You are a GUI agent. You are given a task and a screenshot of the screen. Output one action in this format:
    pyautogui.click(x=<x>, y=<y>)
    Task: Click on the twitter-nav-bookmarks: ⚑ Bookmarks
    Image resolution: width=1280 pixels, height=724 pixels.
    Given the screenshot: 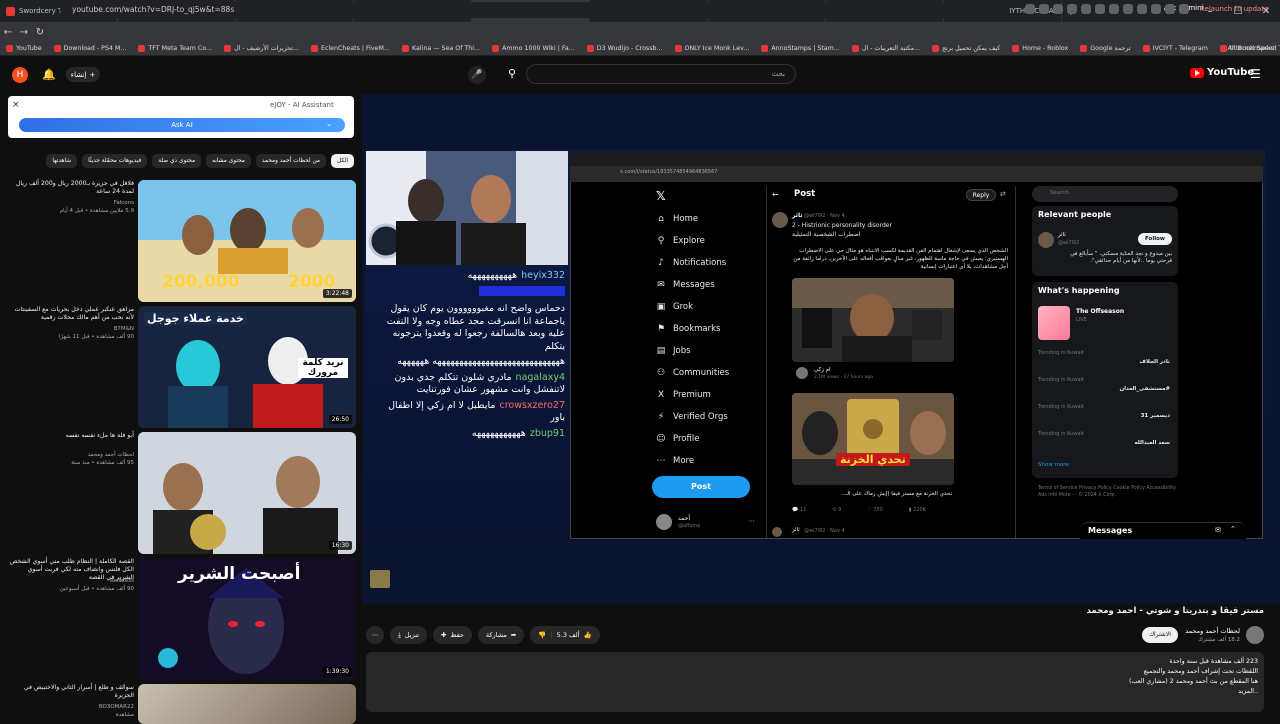 What is the action you would take?
    pyautogui.click(x=688, y=329)
    